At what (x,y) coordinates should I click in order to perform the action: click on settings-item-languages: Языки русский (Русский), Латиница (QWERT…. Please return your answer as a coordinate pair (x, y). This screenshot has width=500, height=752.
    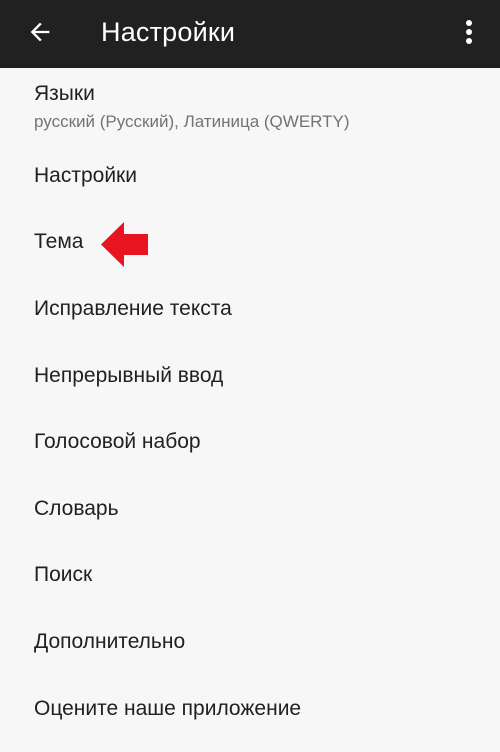
    Looking at the image, I should click on (250, 109).